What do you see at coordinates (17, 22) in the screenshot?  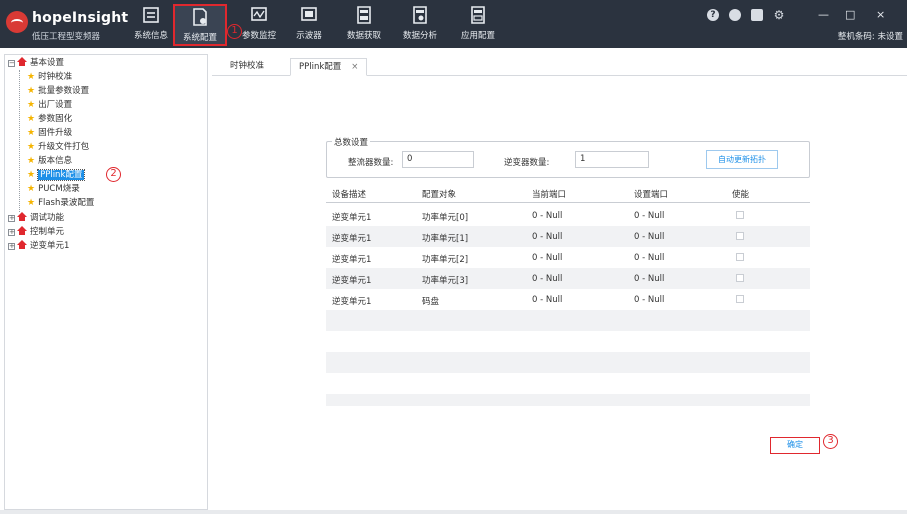 I see `hopewind-logo-icon` at bounding box center [17, 22].